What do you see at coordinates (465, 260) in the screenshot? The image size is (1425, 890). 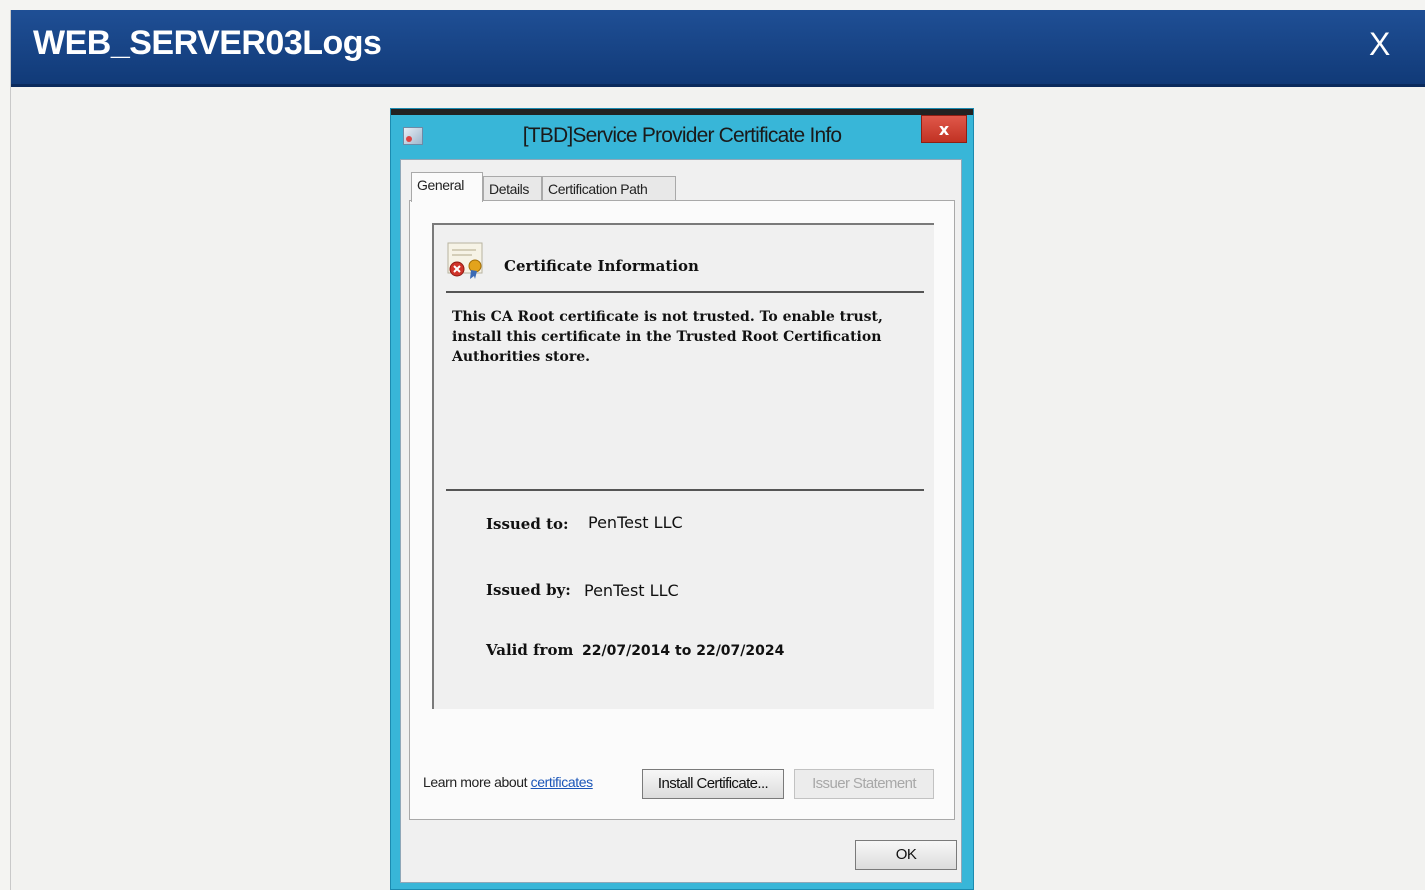 I see `certificate-error-icon` at bounding box center [465, 260].